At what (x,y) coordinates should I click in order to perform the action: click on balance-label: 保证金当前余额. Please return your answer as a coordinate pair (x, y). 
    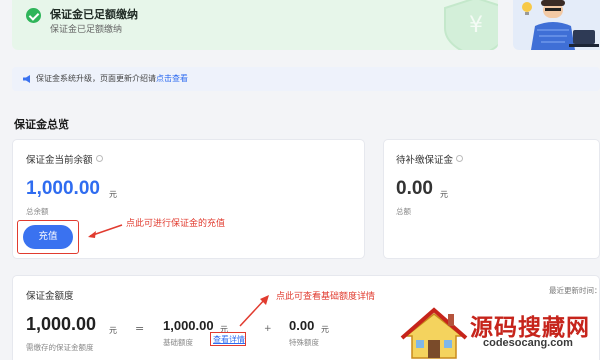
    Looking at the image, I should click on (59, 160).